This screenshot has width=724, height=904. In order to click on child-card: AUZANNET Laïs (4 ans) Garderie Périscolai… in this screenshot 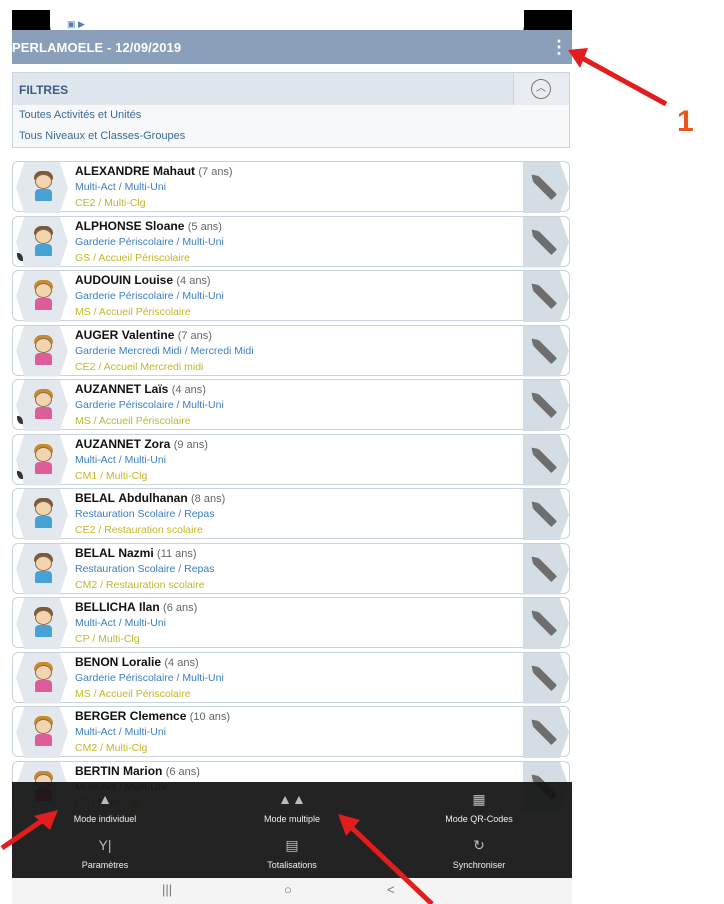, I will do `click(291, 405)`.